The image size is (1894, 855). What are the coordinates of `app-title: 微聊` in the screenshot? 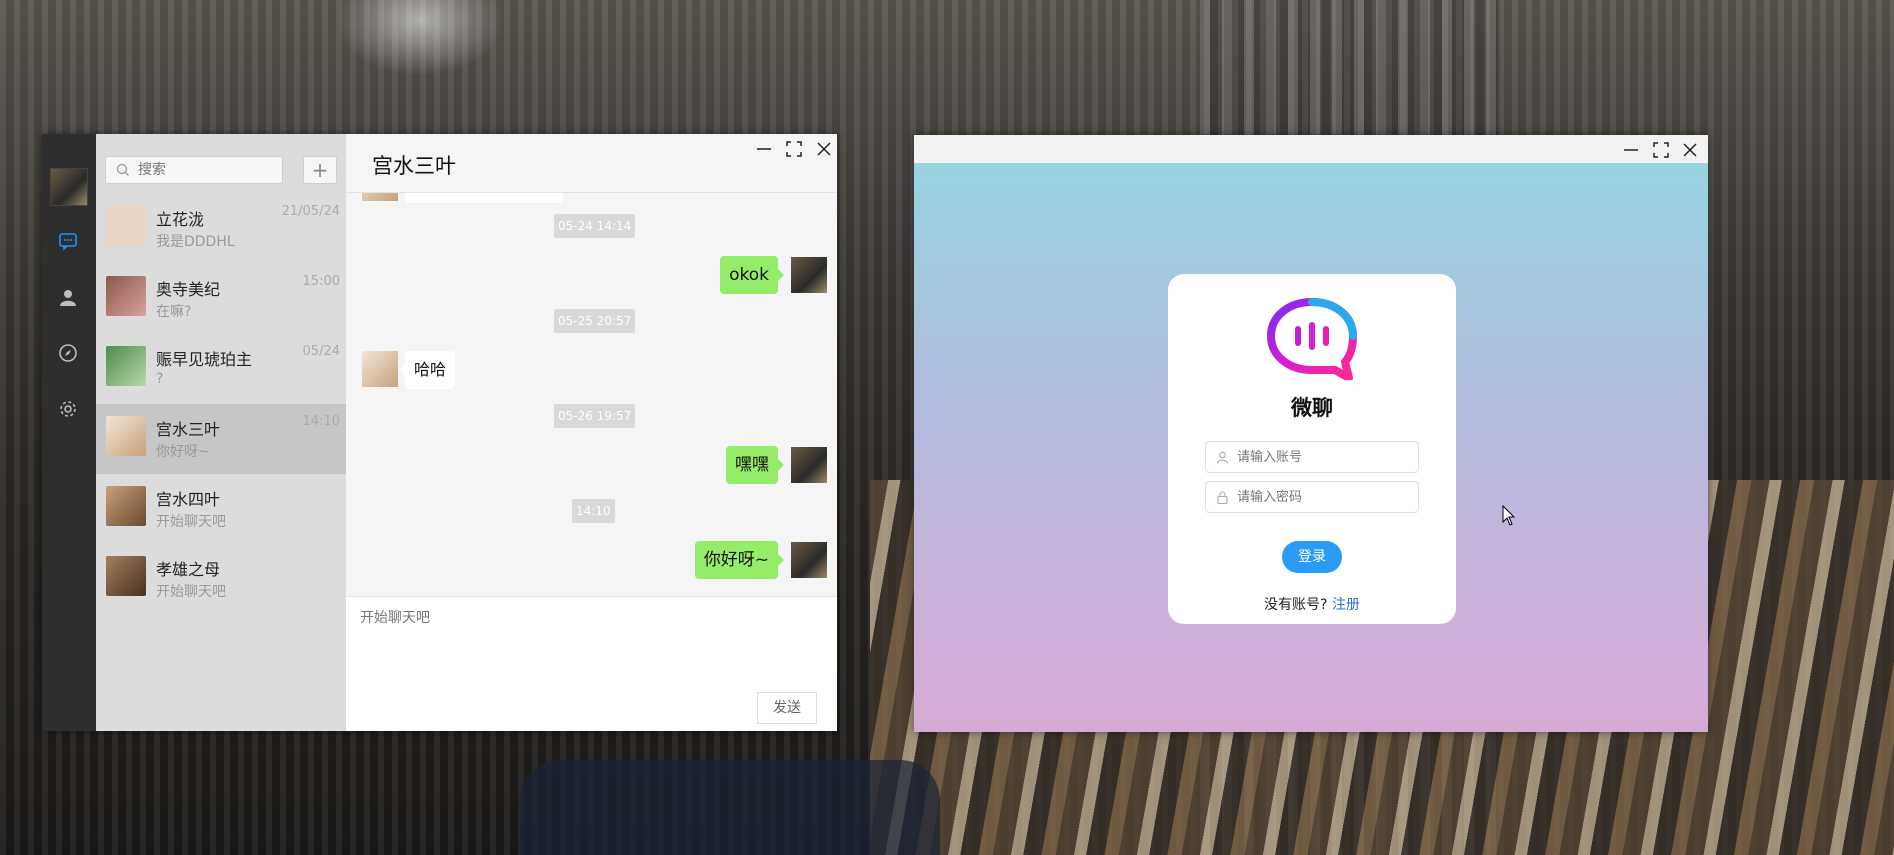 It's located at (1312, 408).